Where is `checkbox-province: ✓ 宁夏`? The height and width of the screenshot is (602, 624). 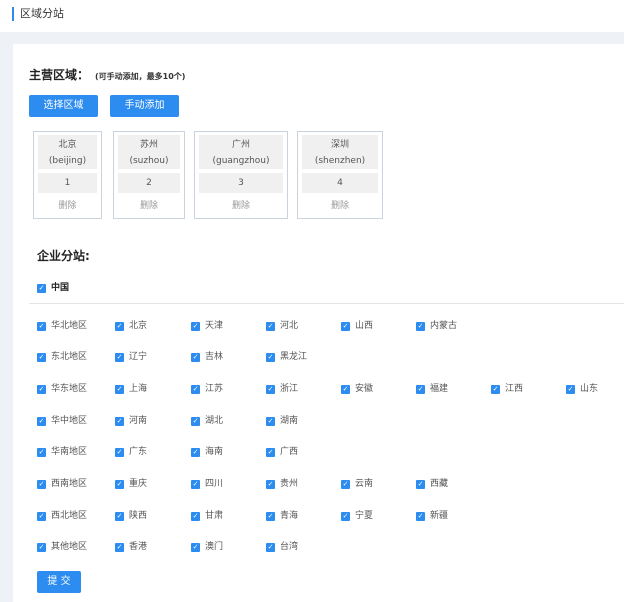
checkbox-province: ✓ 宁夏 is located at coordinates (357, 516).